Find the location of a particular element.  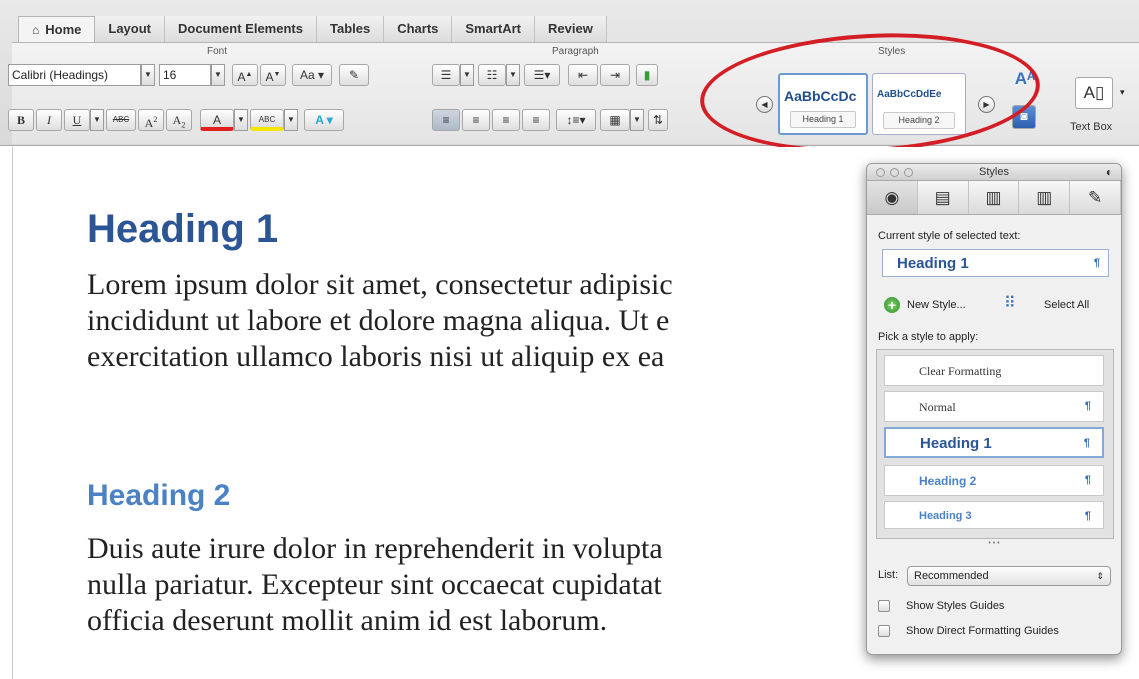

numbering-dropdown: ▼ is located at coordinates (513, 75).